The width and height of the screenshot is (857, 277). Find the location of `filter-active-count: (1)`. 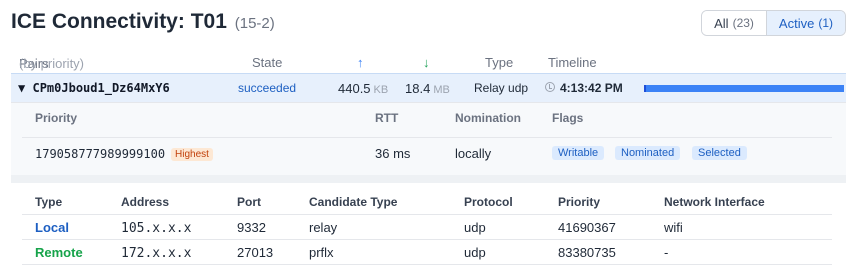

filter-active-count: (1) is located at coordinates (825, 23).